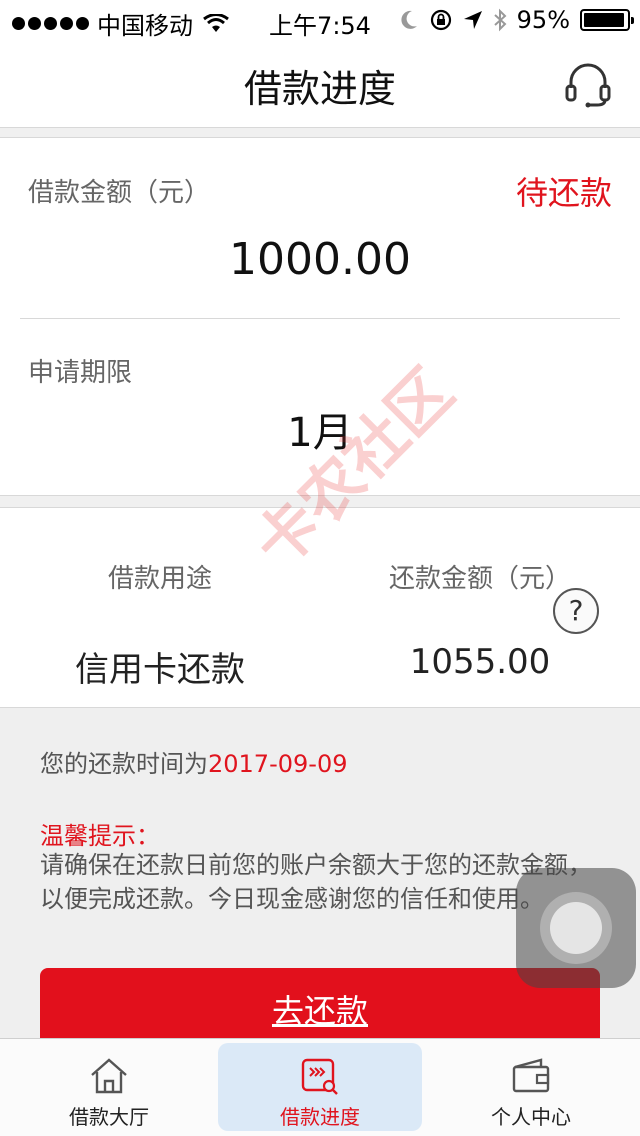 Image resolution: width=640 pixels, height=1136 pixels. Describe the element at coordinates (109, 1076) in the screenshot. I see `home-icon` at that location.